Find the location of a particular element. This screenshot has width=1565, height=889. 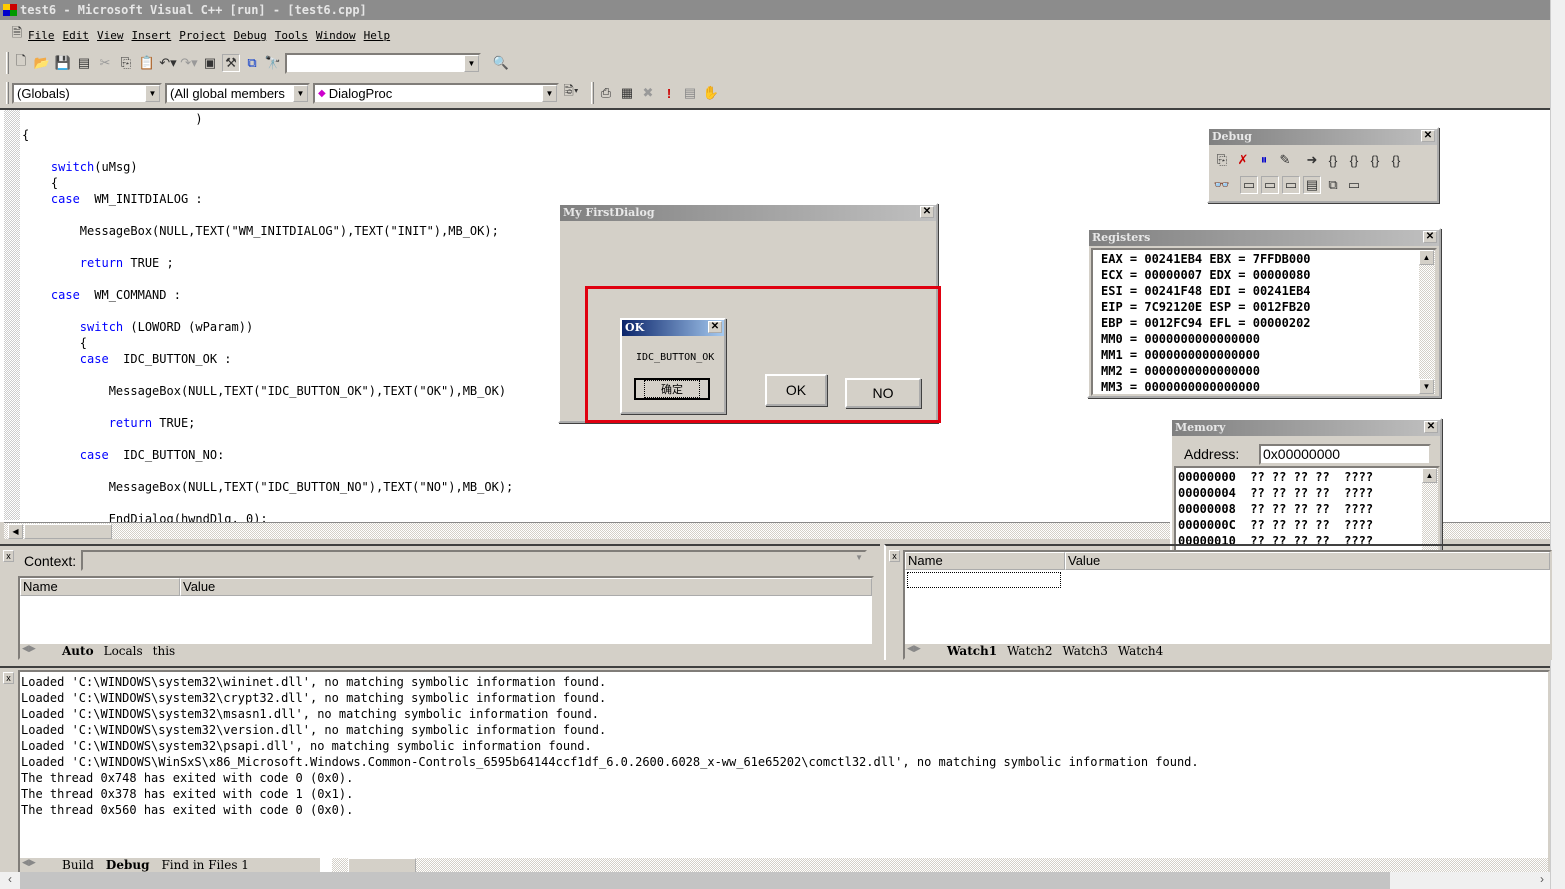

stop-build-icon: ✖ is located at coordinates (648, 93).